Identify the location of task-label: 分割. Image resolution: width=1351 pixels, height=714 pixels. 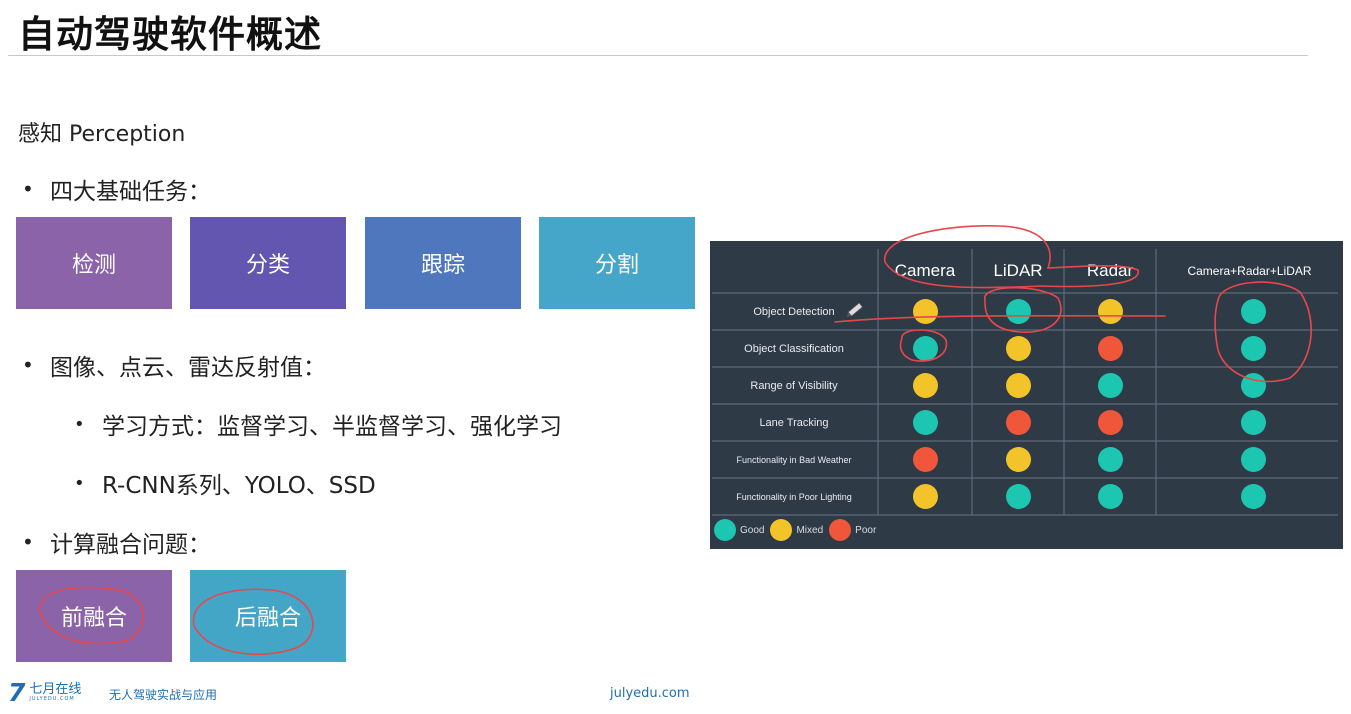
(616, 265).